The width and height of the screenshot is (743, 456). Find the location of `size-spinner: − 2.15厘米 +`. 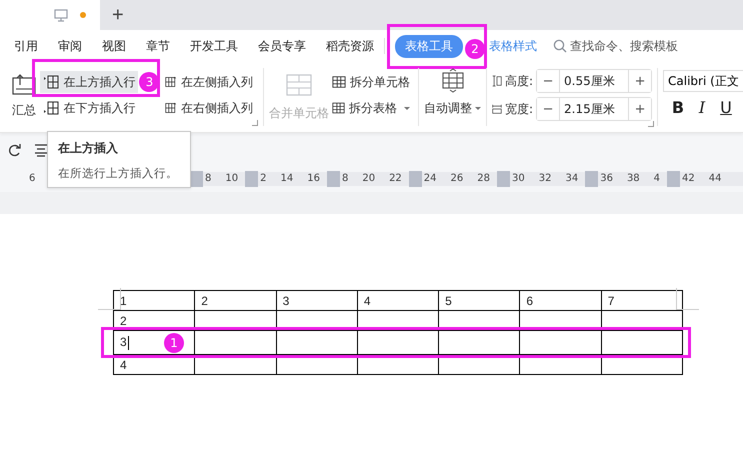

size-spinner: − 2.15厘米 + is located at coordinates (594, 109).